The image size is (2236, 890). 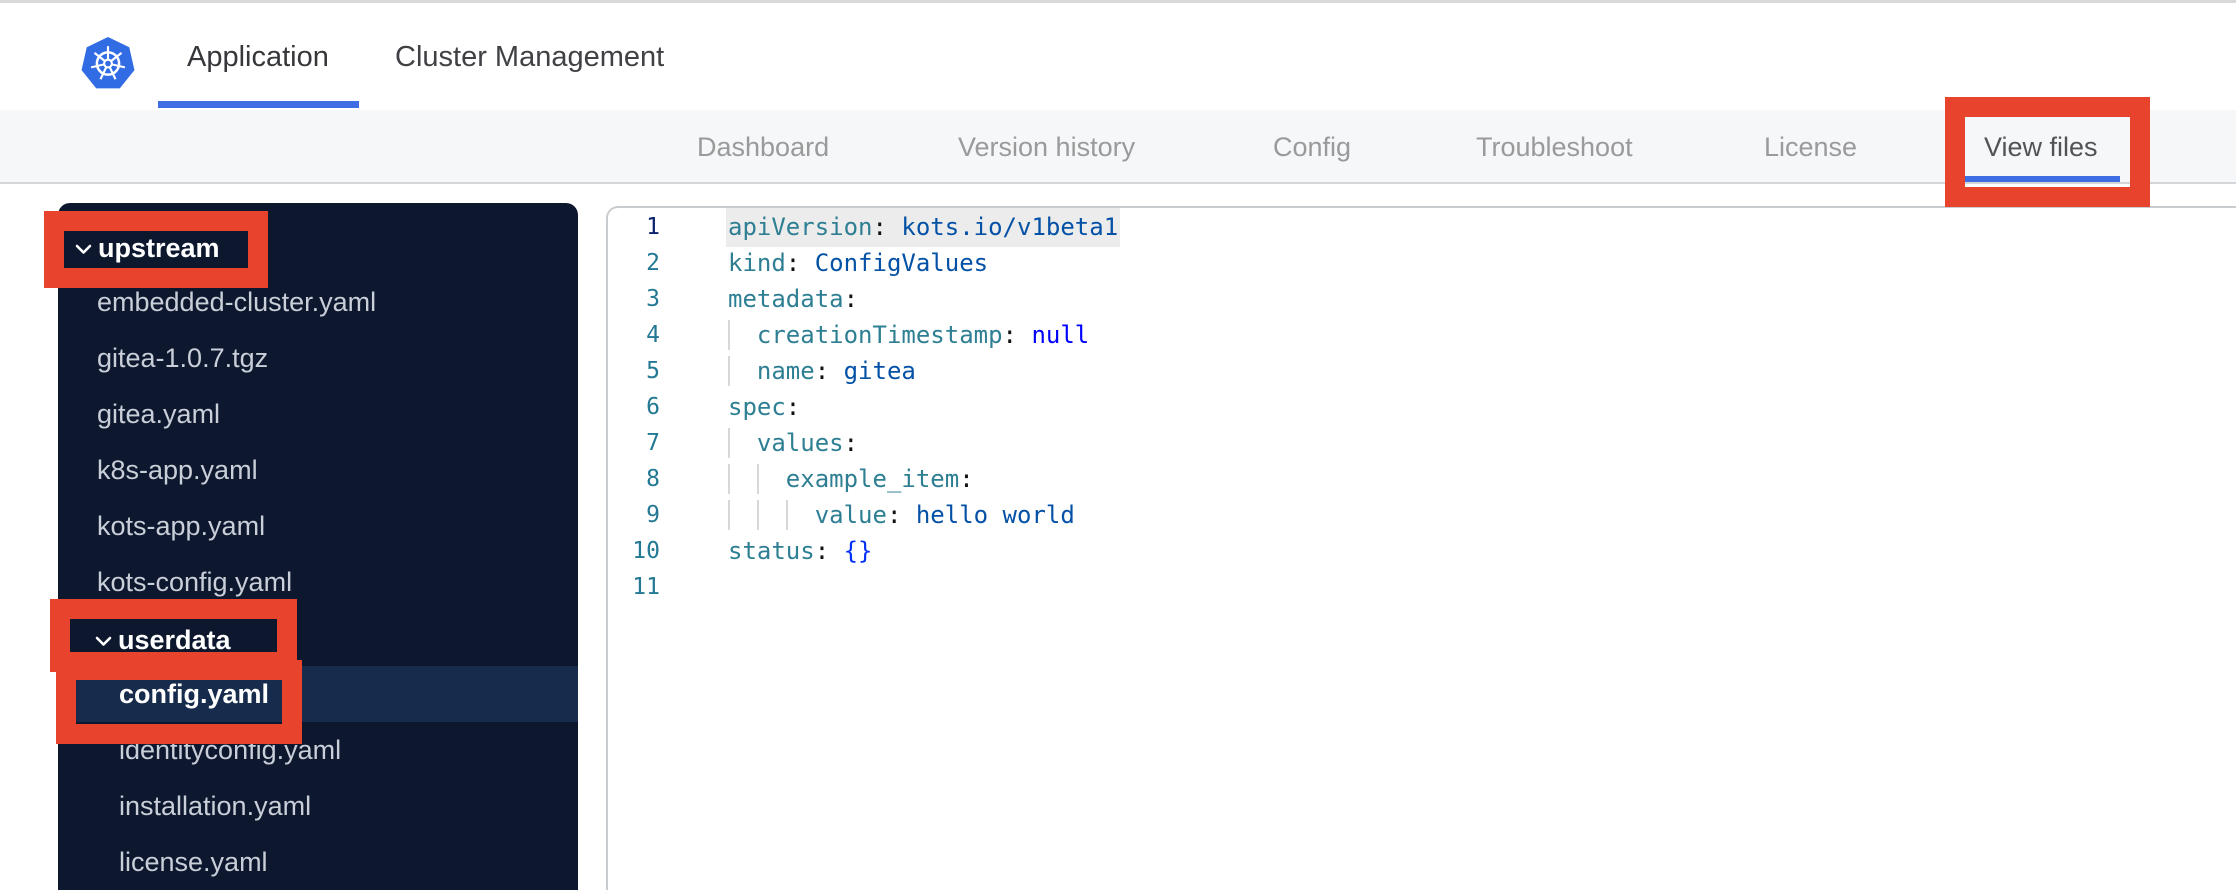 I want to click on tree-row-upstream: upstream, so click(x=318, y=246).